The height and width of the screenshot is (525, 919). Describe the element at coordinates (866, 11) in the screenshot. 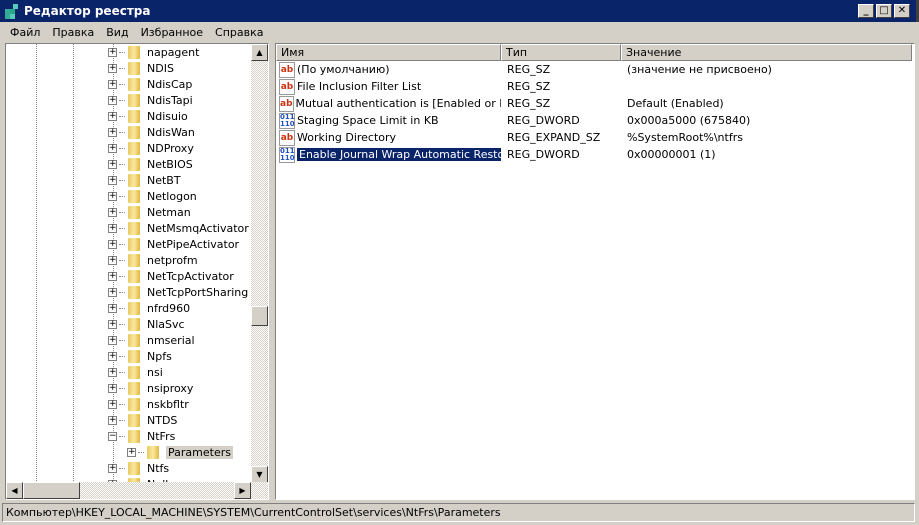

I see `minimize-button: _` at that location.